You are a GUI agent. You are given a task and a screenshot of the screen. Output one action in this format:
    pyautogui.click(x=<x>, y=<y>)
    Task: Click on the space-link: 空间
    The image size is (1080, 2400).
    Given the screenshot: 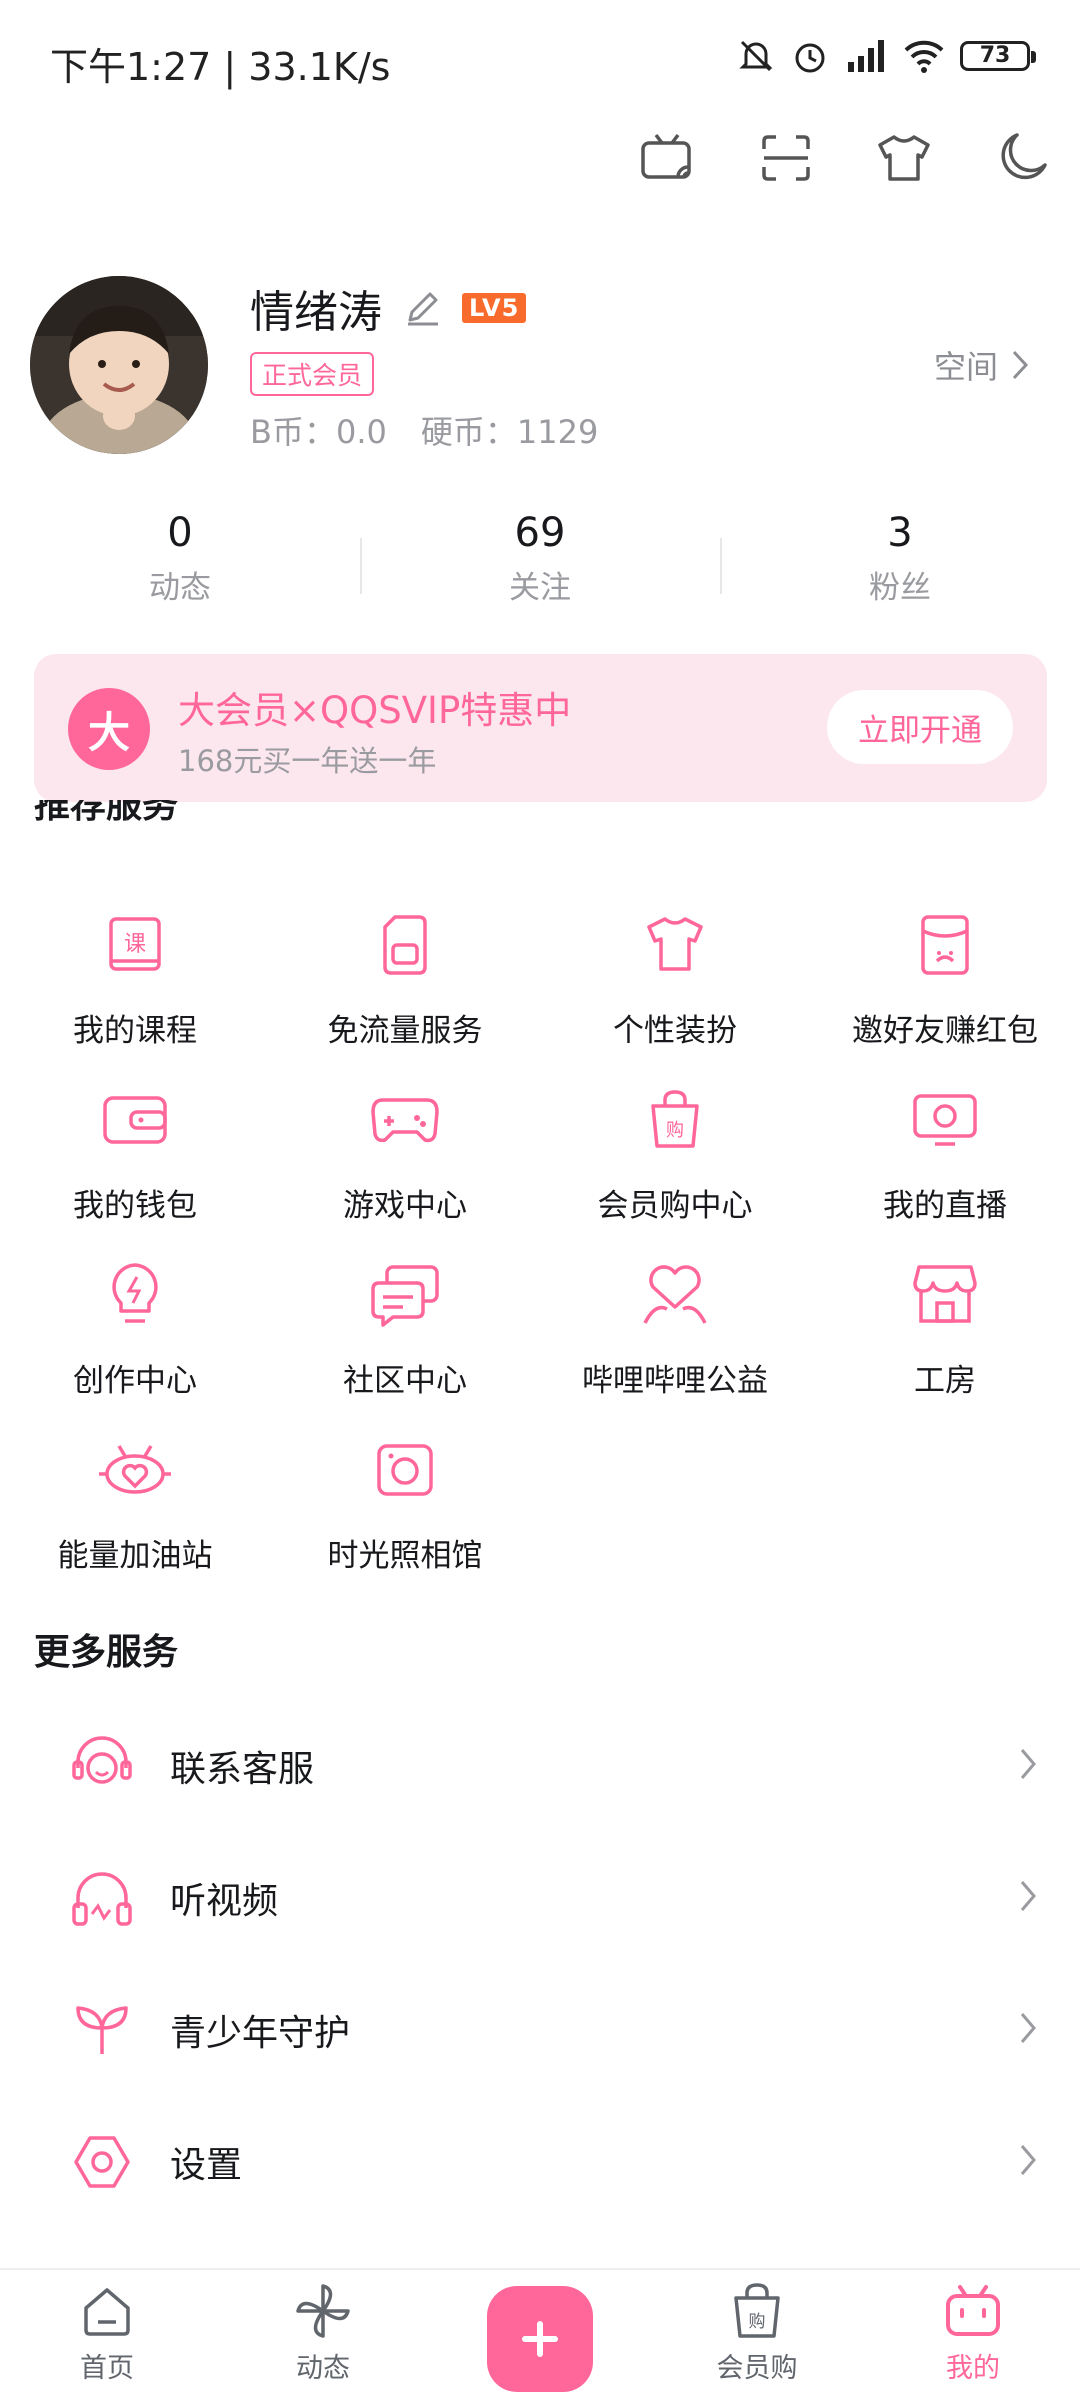 What is the action you would take?
    pyautogui.click(x=982, y=365)
    